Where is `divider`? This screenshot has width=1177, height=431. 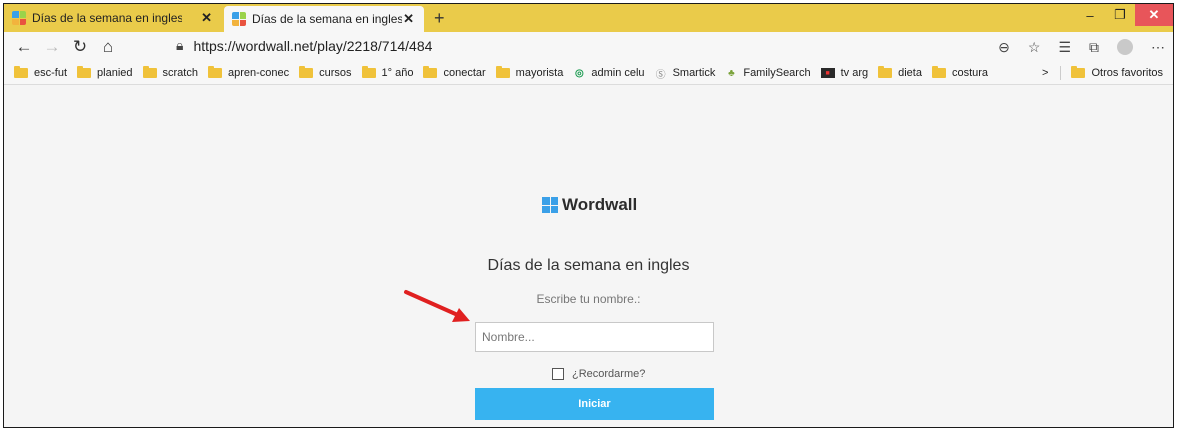 divider is located at coordinates (1061, 73).